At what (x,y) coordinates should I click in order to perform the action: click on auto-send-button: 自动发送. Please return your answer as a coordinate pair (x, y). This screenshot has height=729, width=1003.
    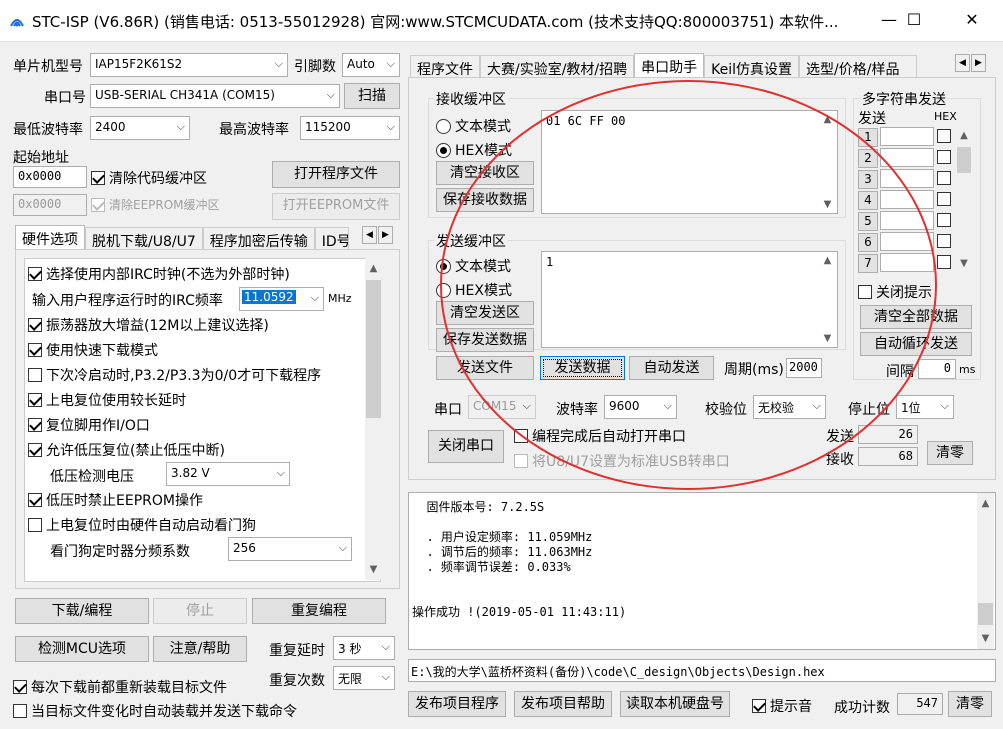
    Looking at the image, I should click on (671, 368).